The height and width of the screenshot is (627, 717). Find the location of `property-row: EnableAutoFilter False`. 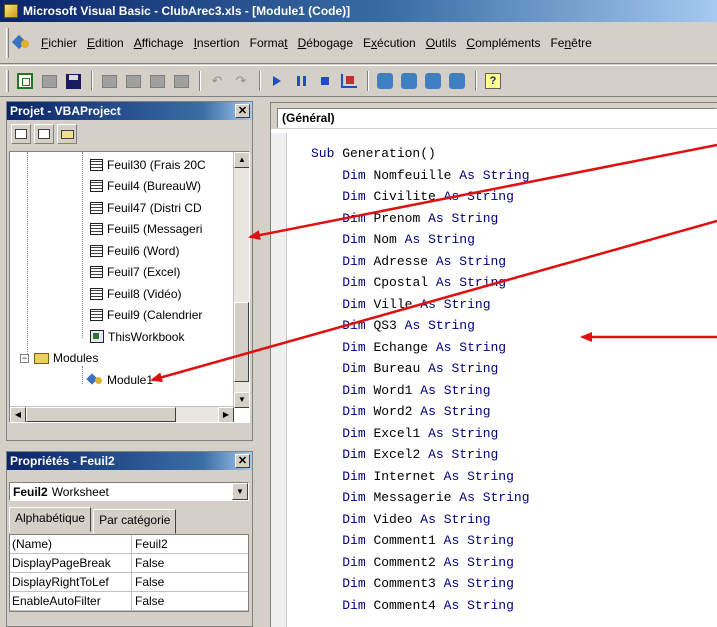

property-row: EnableAutoFilter False is located at coordinates (129, 601).